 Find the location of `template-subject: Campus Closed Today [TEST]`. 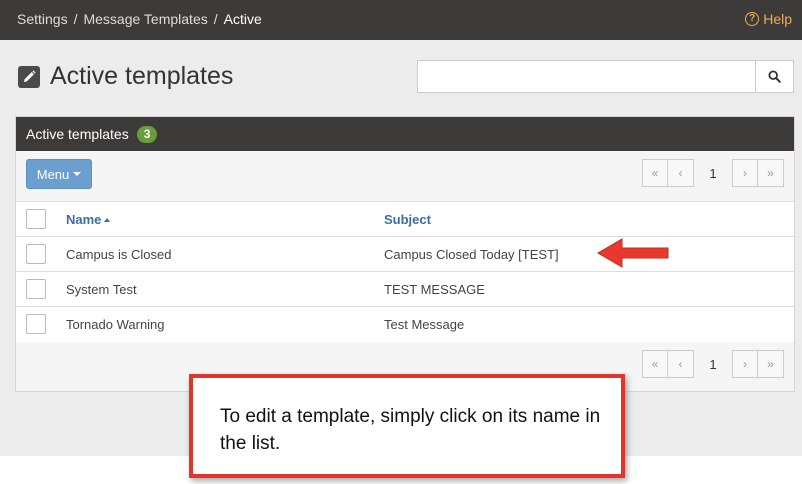

template-subject: Campus Closed Today [TEST] is located at coordinates (589, 254).